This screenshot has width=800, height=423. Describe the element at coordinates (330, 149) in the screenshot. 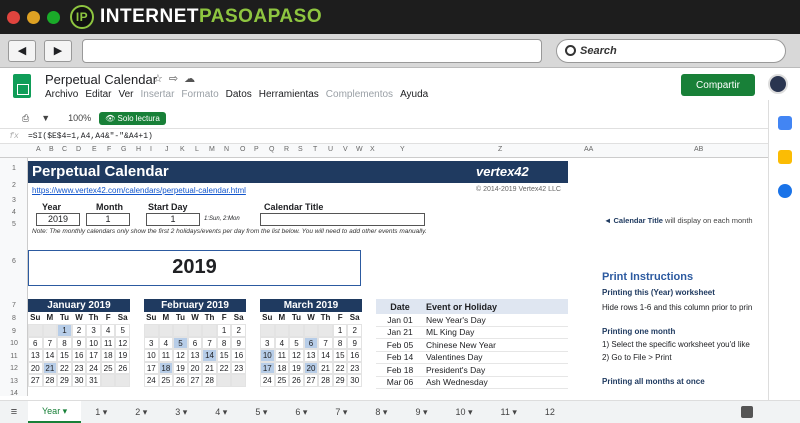

I see `col-header-U: U` at that location.